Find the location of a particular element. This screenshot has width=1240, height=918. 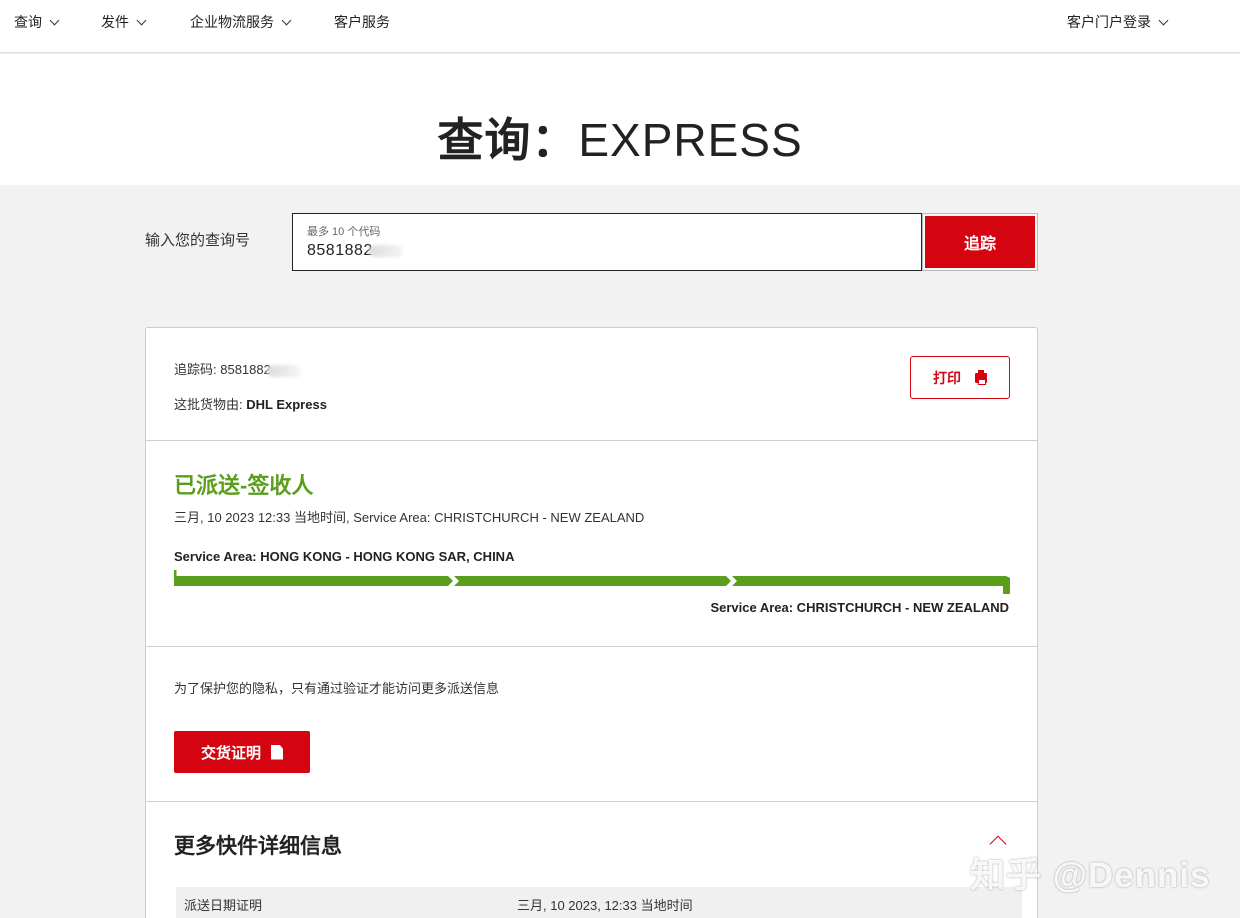

printer-icon is located at coordinates (981, 377).